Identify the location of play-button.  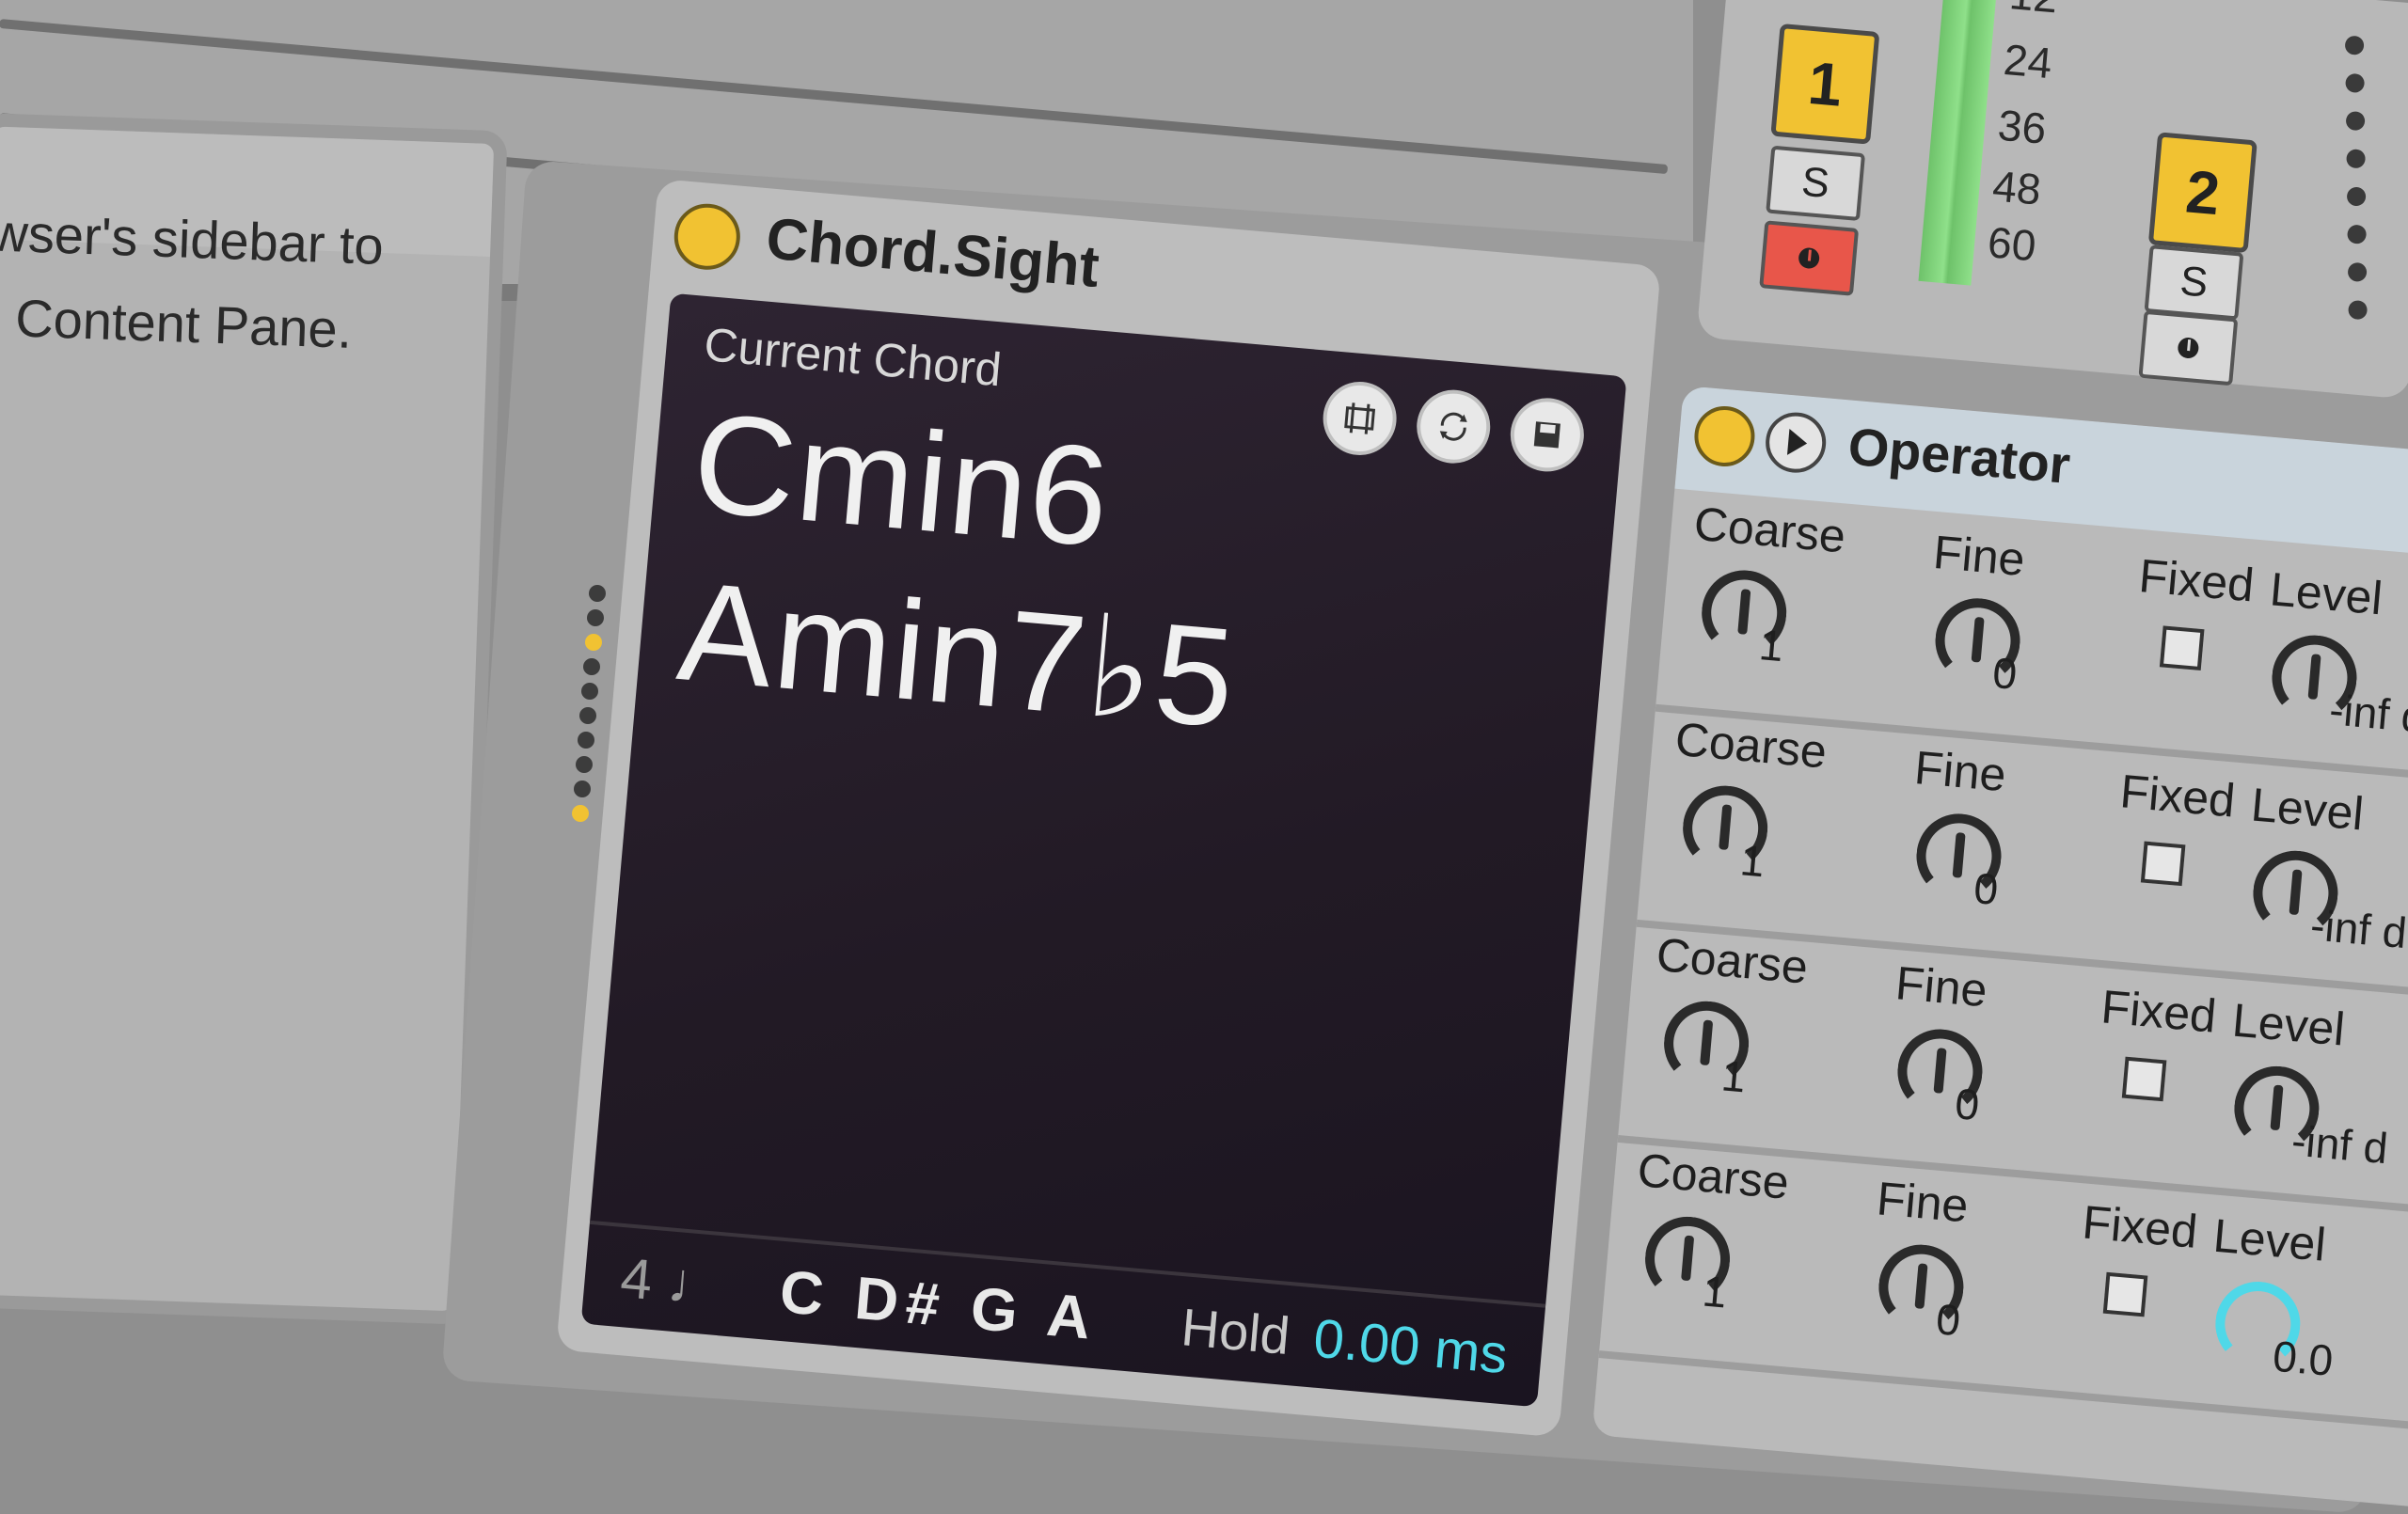
(1796, 442).